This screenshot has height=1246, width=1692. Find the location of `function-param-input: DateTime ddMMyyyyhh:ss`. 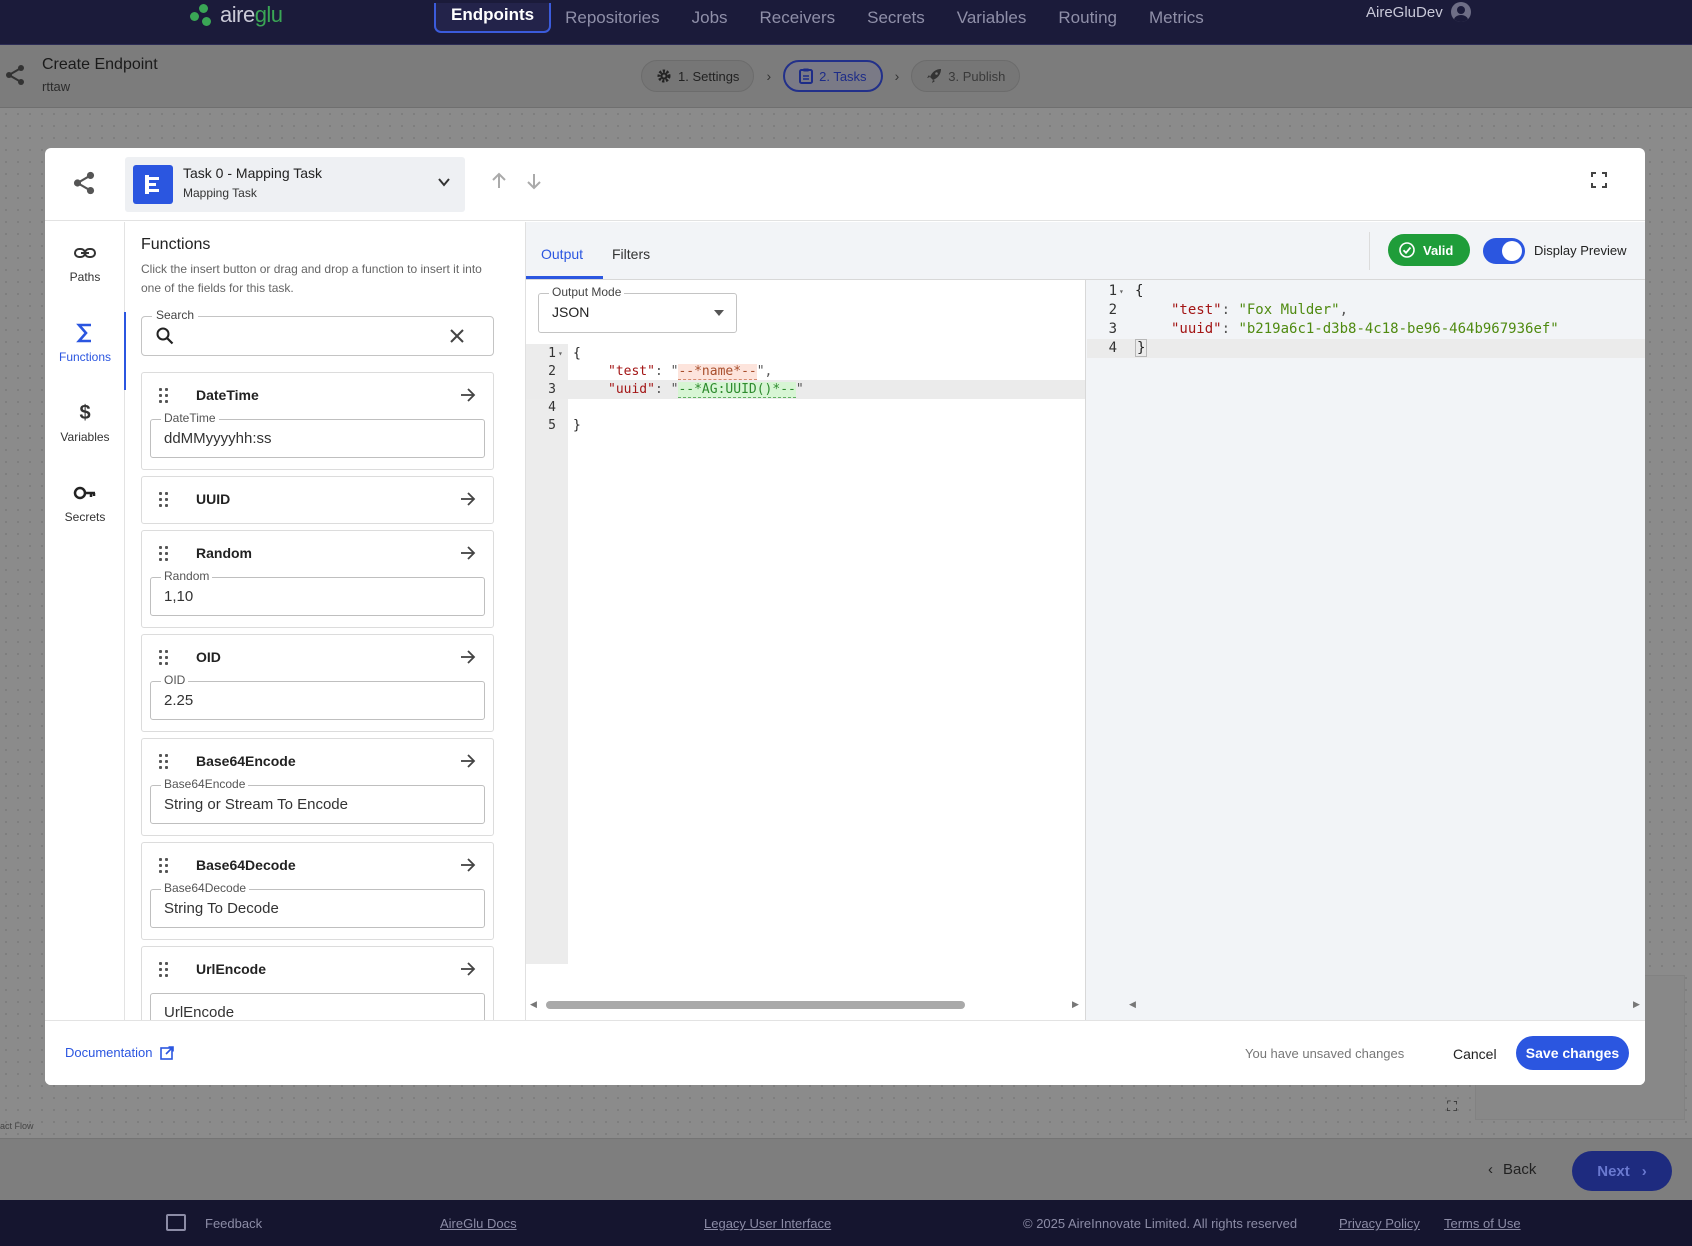

function-param-input: DateTime ddMMyyyyhh:ss is located at coordinates (317, 434).